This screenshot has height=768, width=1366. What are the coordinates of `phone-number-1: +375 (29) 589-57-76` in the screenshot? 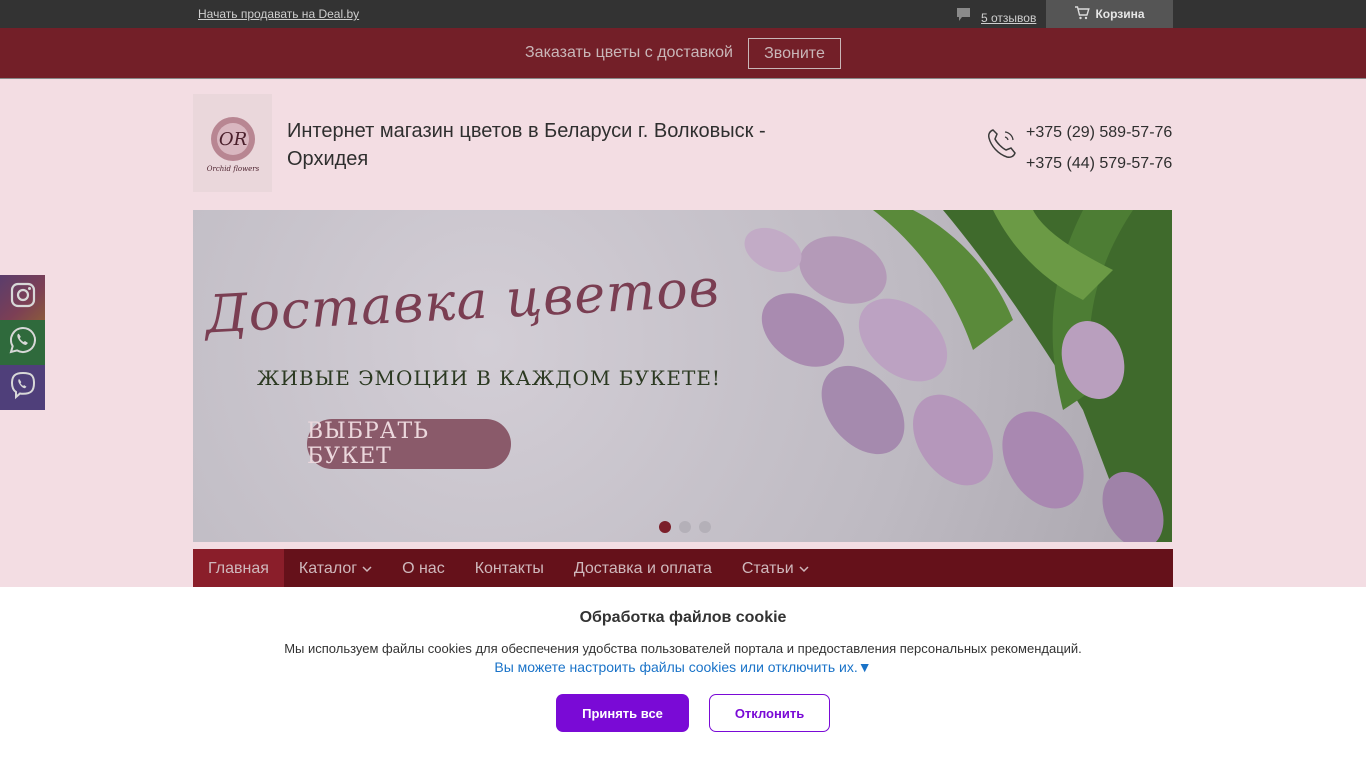 It's located at (1099, 132).